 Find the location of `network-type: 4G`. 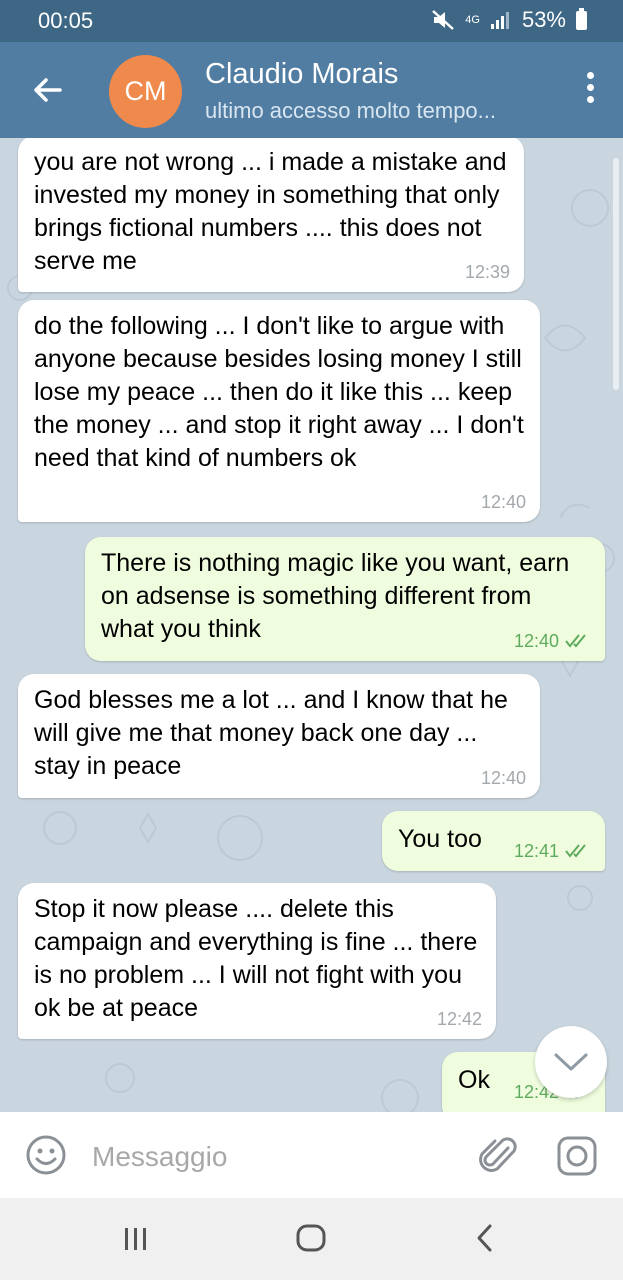

network-type: 4G is located at coordinates (472, 20).